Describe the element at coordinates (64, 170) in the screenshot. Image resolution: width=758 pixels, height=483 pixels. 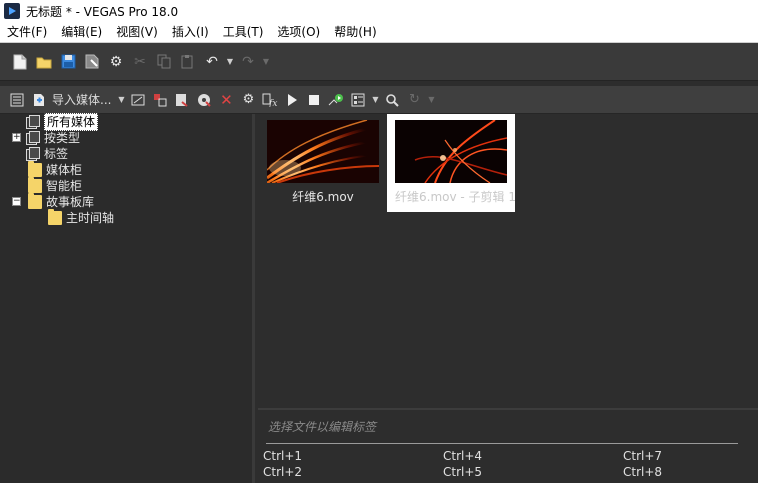
I see `tree-label: 媒体柜` at that location.